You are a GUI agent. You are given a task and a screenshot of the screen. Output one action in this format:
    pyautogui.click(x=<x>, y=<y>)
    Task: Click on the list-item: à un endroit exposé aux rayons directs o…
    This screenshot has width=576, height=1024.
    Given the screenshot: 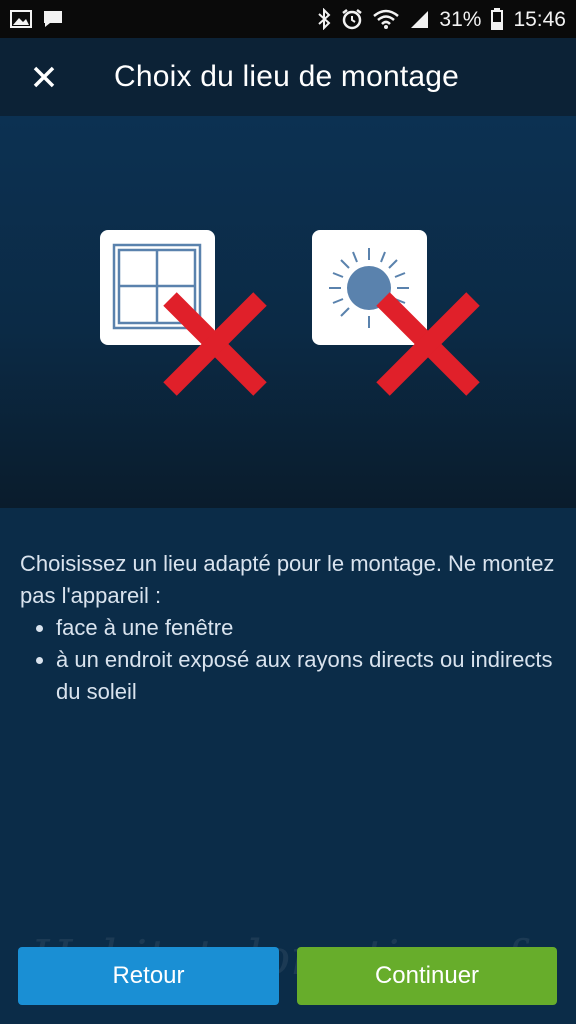 What is the action you would take?
    pyautogui.click(x=306, y=676)
    